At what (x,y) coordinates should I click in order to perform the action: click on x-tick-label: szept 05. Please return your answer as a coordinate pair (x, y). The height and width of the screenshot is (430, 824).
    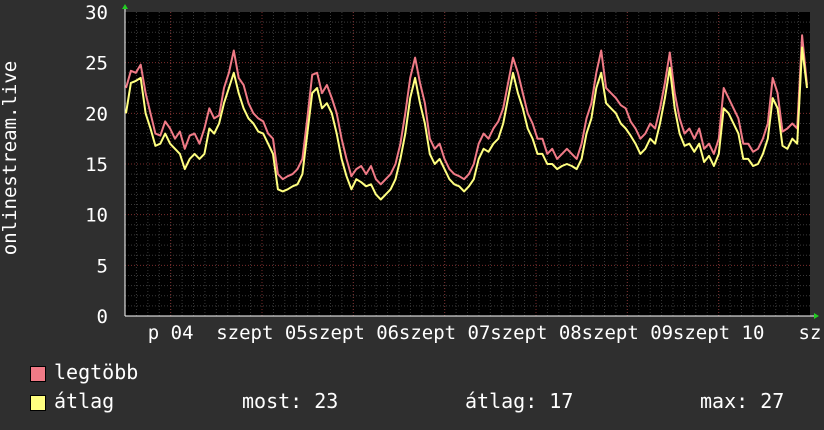
    Looking at the image, I should click on (262, 333).